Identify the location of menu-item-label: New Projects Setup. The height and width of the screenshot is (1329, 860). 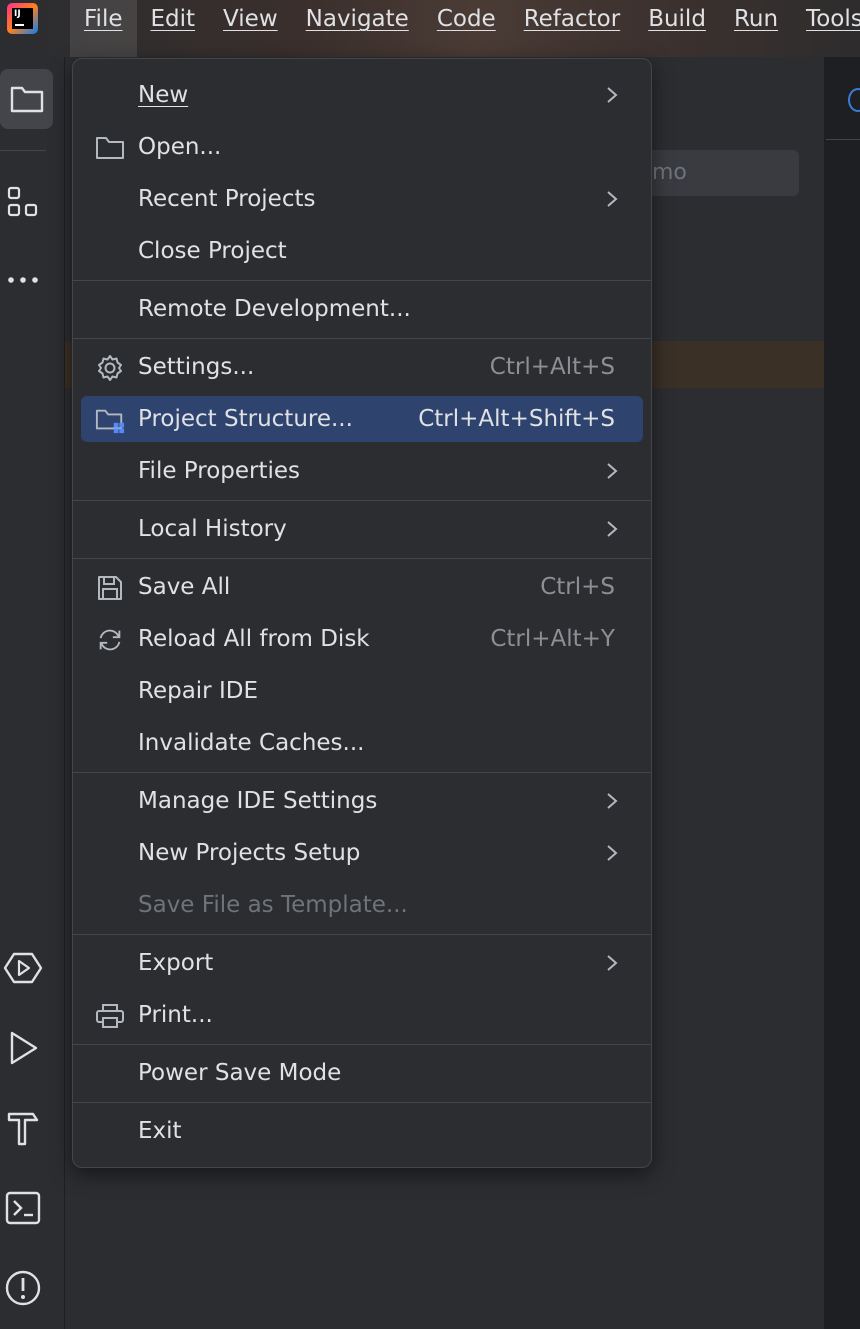
(249, 853).